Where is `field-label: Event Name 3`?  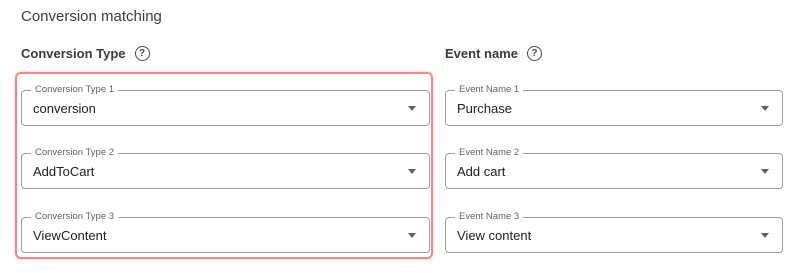
field-label: Event Name 3 is located at coordinates (489, 217).